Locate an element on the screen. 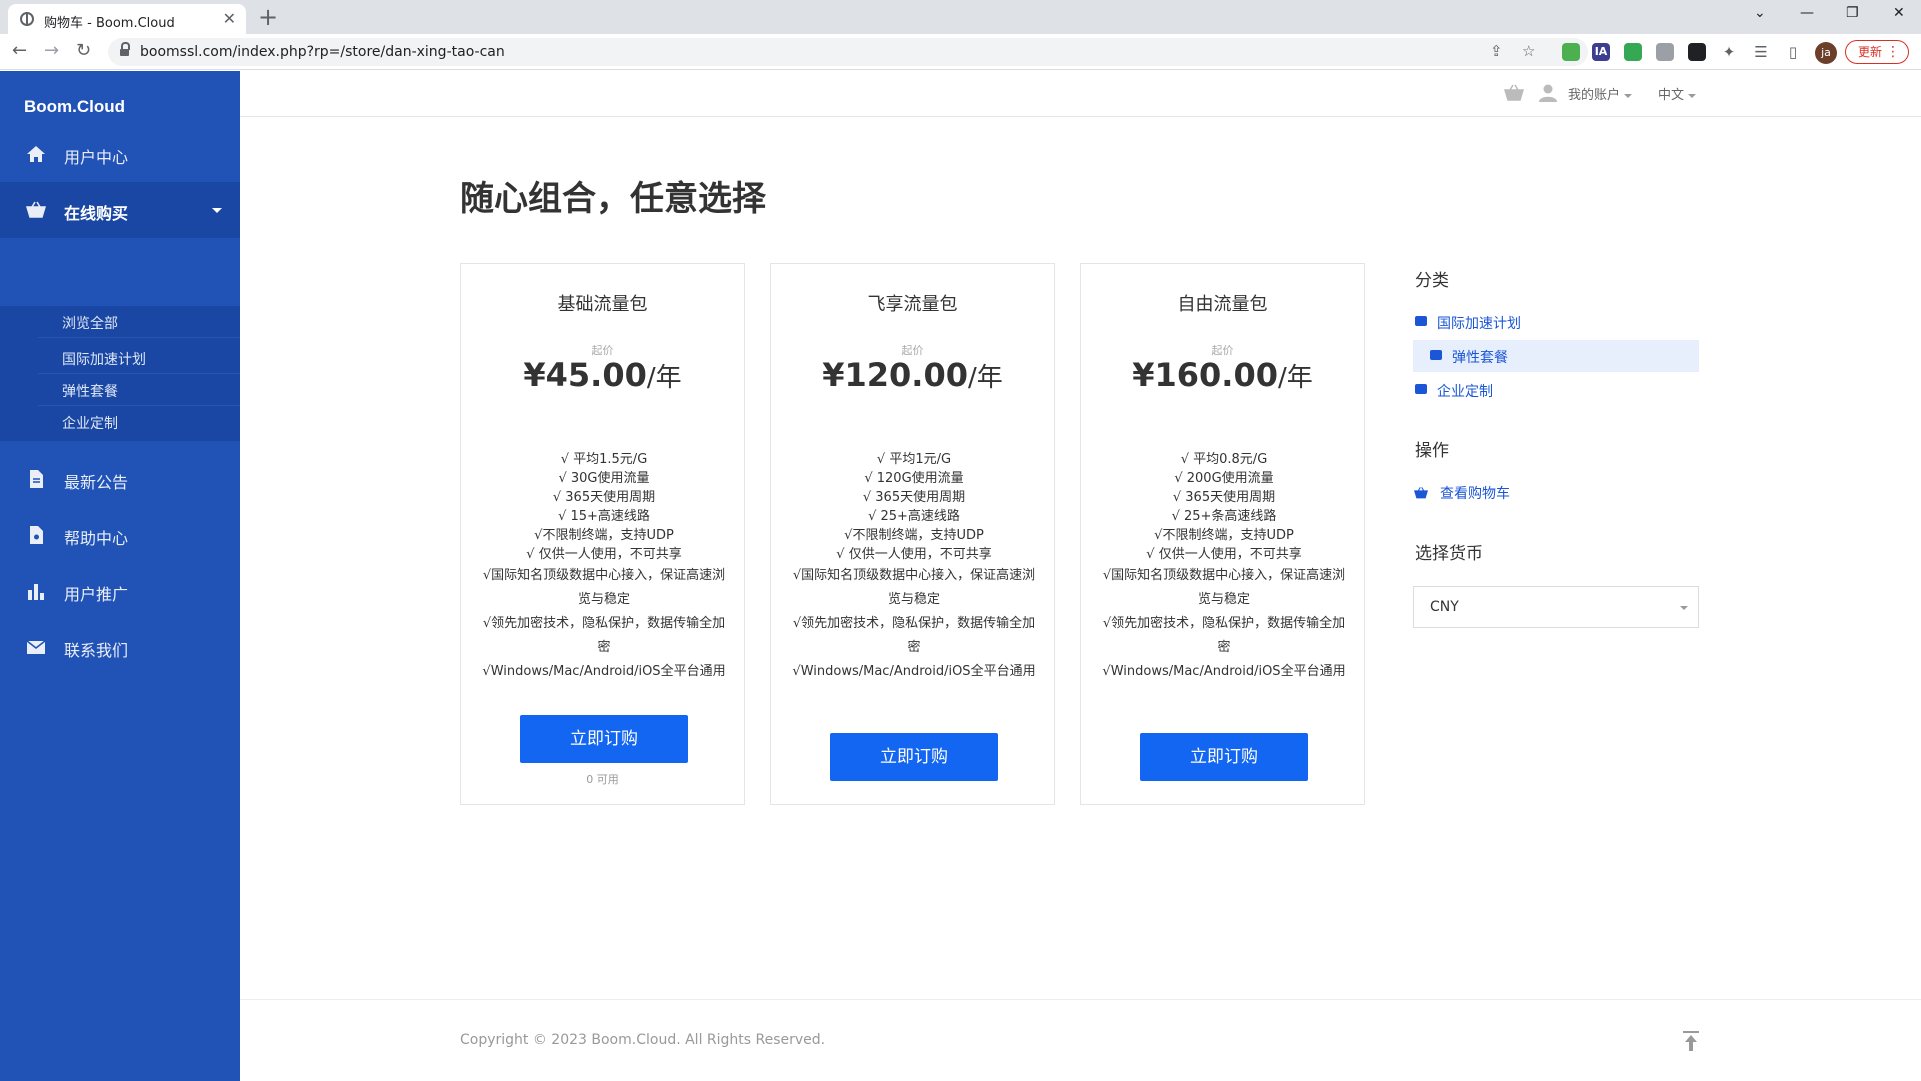 This screenshot has height=1081, width=1921. bookmark-star-icon: ☆ is located at coordinates (1528, 51).